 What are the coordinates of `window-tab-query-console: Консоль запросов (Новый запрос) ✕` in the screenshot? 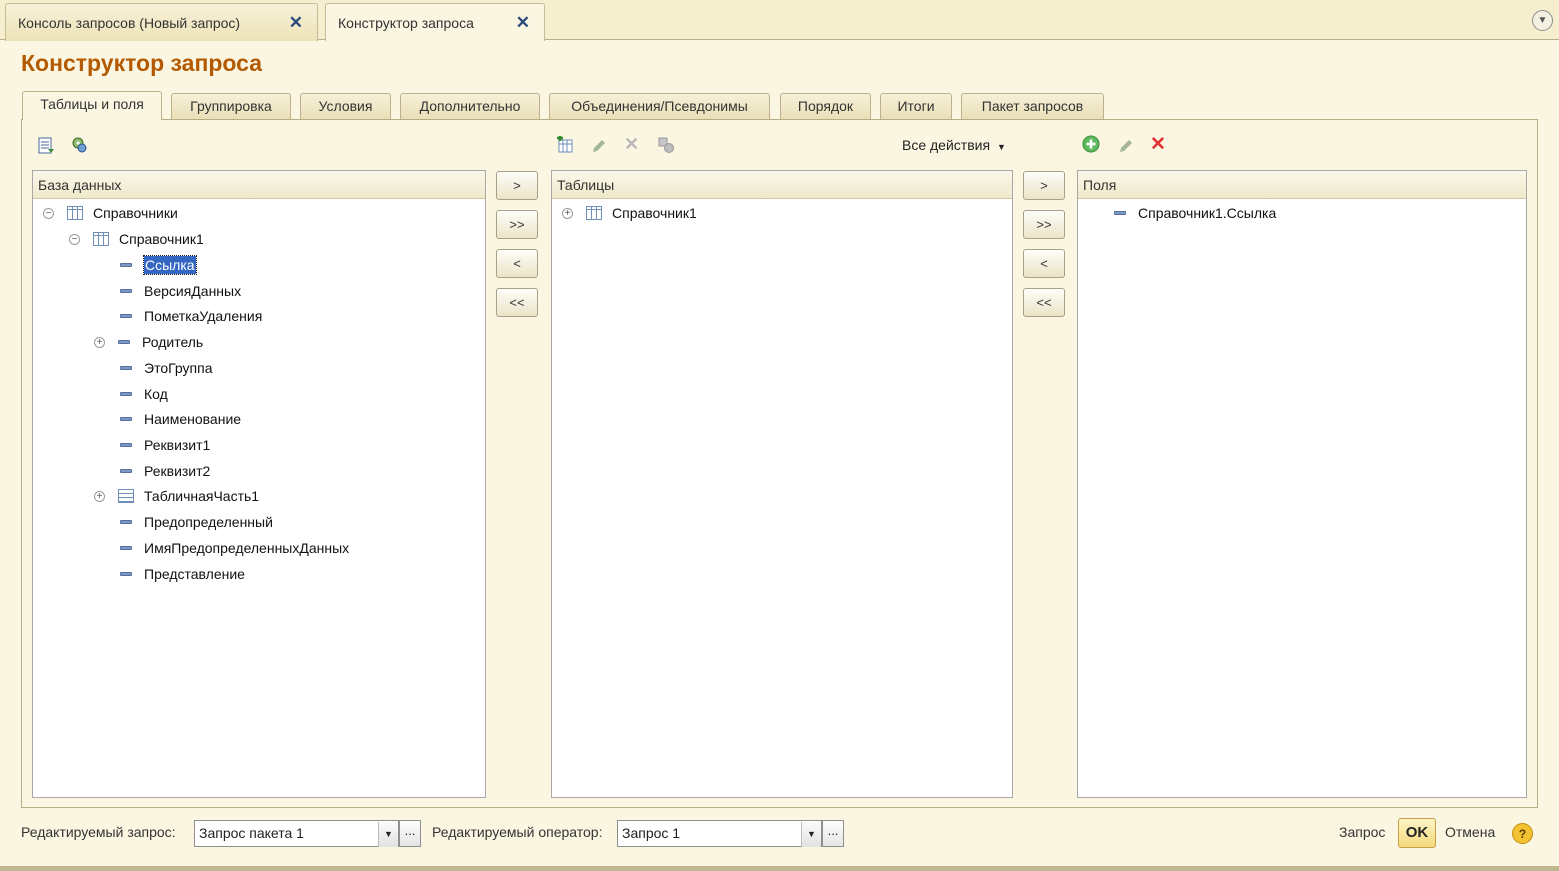 It's located at (161, 22).